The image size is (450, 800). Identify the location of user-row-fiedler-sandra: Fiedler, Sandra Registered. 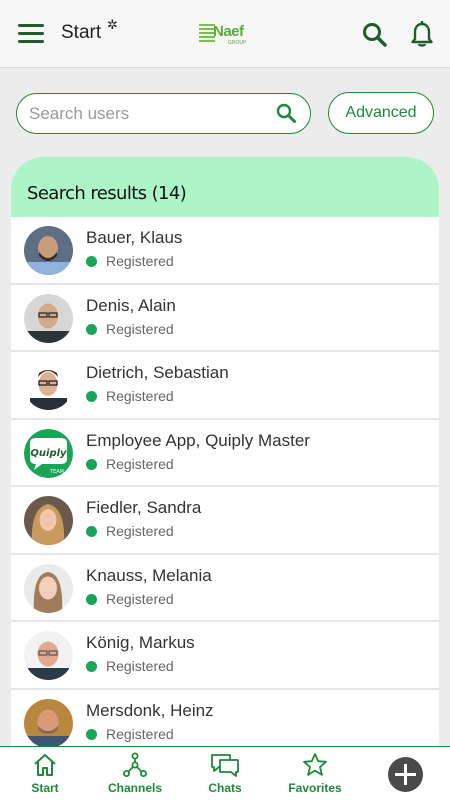
(225, 521).